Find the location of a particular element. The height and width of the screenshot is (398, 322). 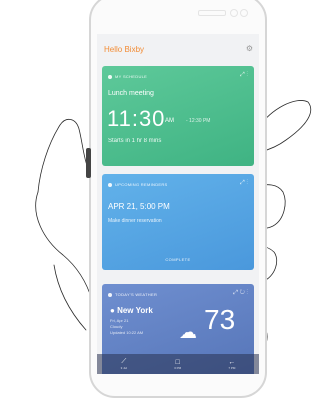

weather-city: ● New York is located at coordinates (131, 310).